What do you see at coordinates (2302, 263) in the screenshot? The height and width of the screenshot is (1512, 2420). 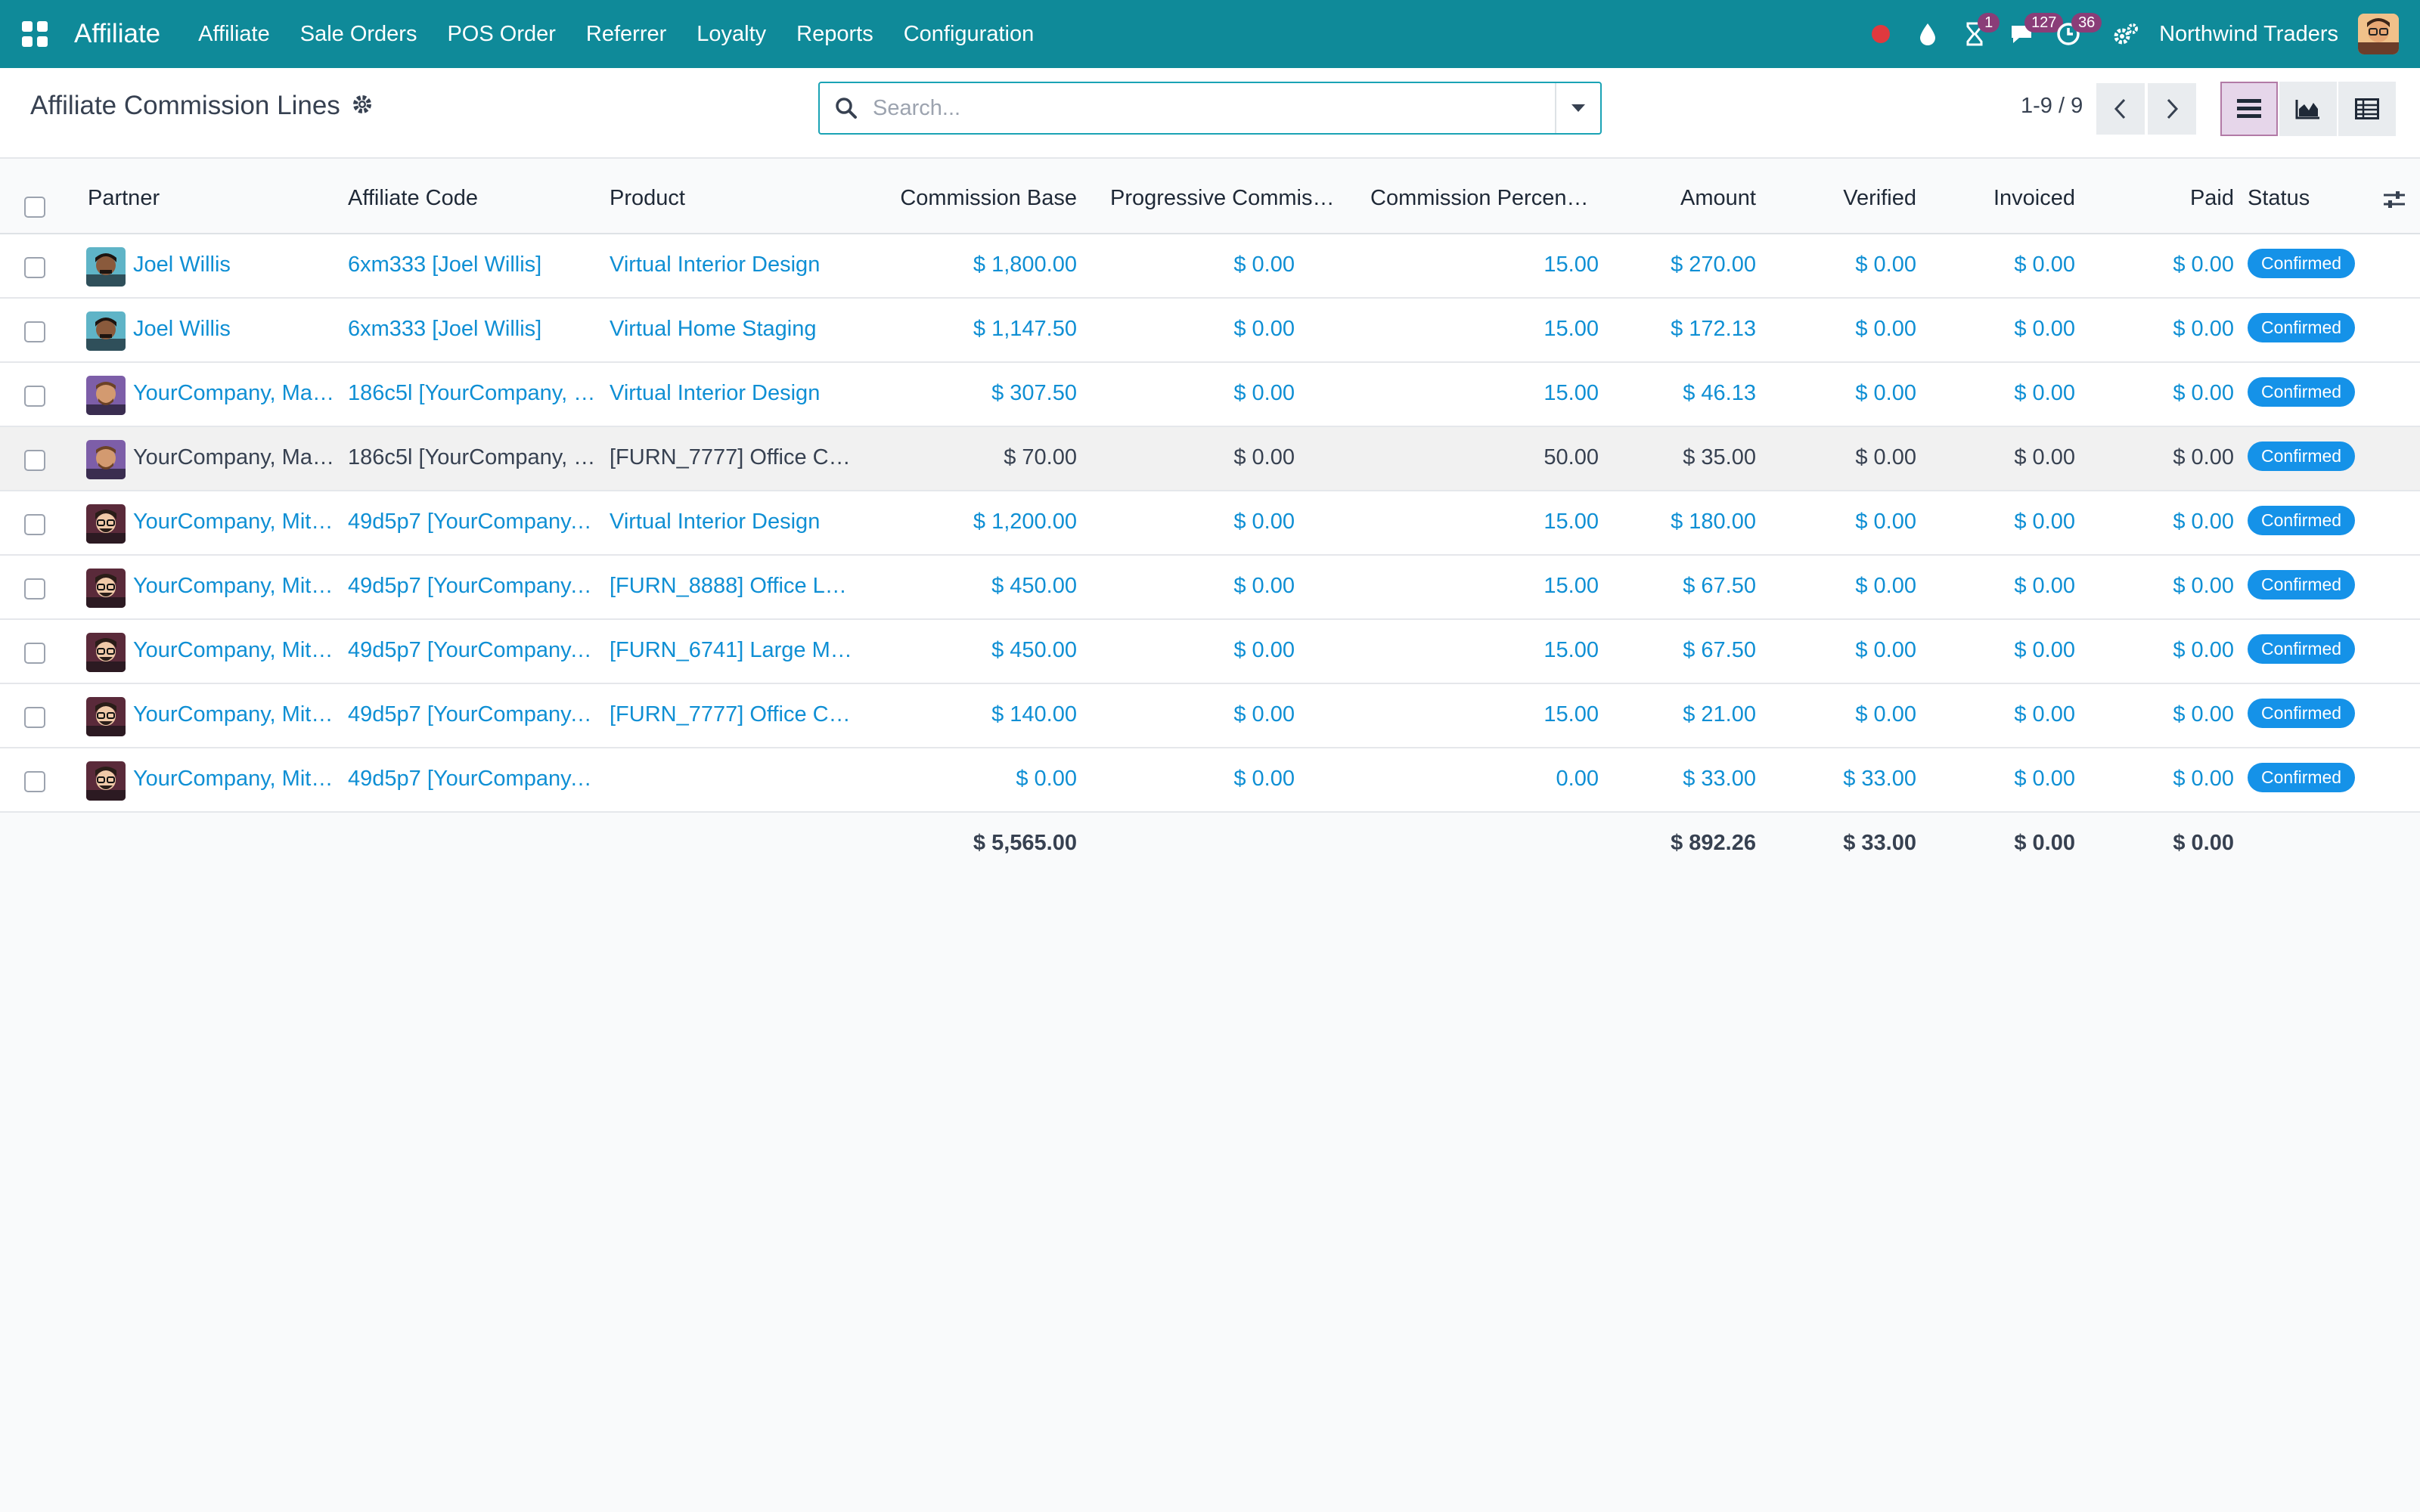 I see `status-badge: Confirmed` at bounding box center [2302, 263].